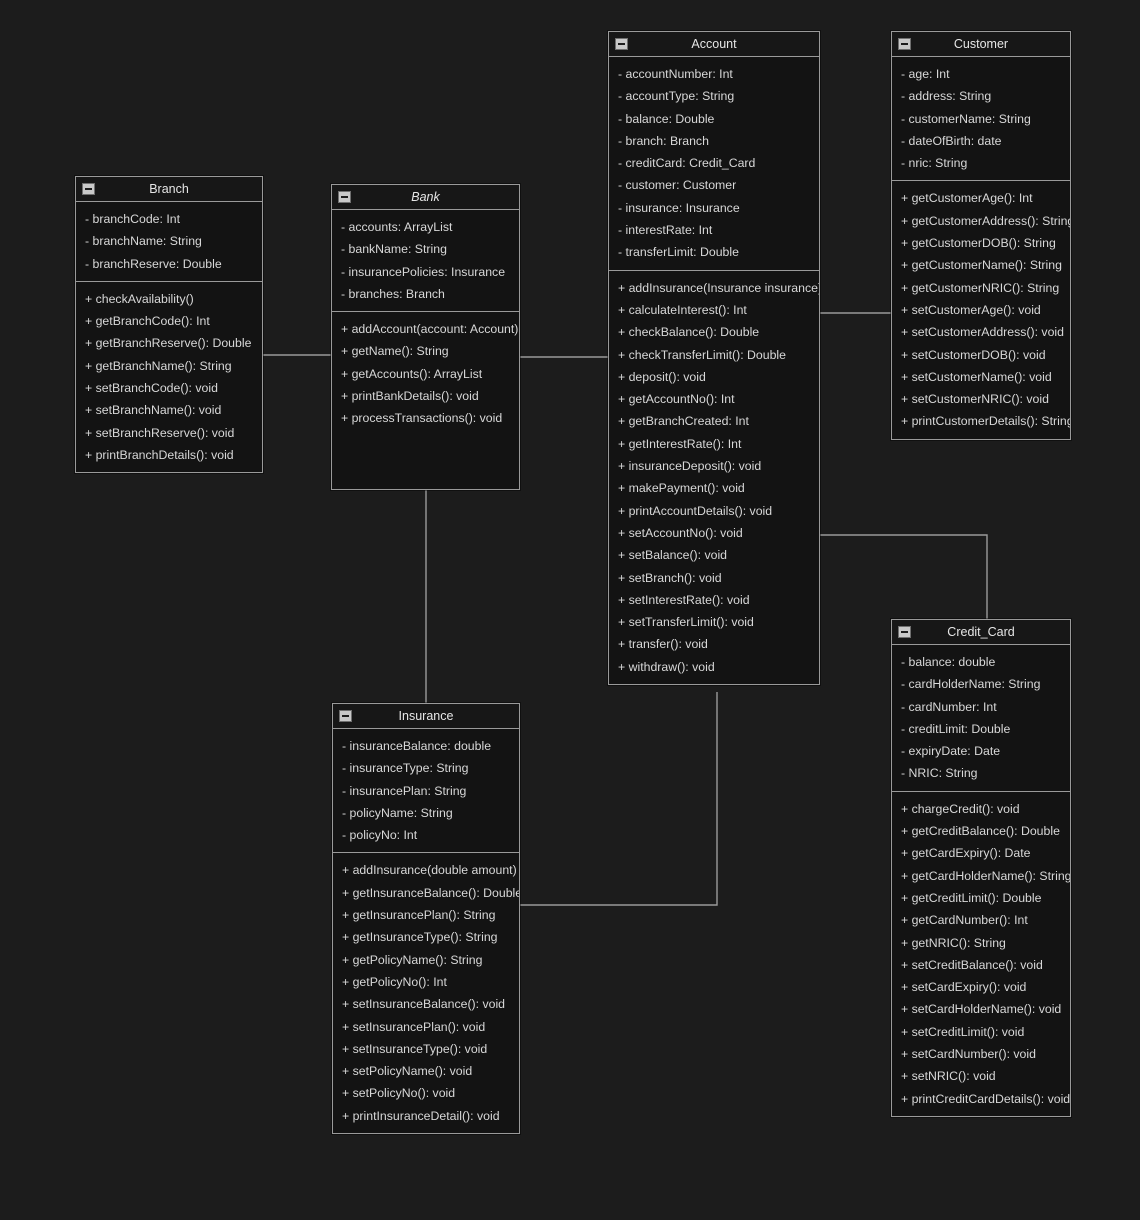  Describe the element at coordinates (678, 252) in the screenshot. I see `attribute: - transferLimit: Double` at that location.